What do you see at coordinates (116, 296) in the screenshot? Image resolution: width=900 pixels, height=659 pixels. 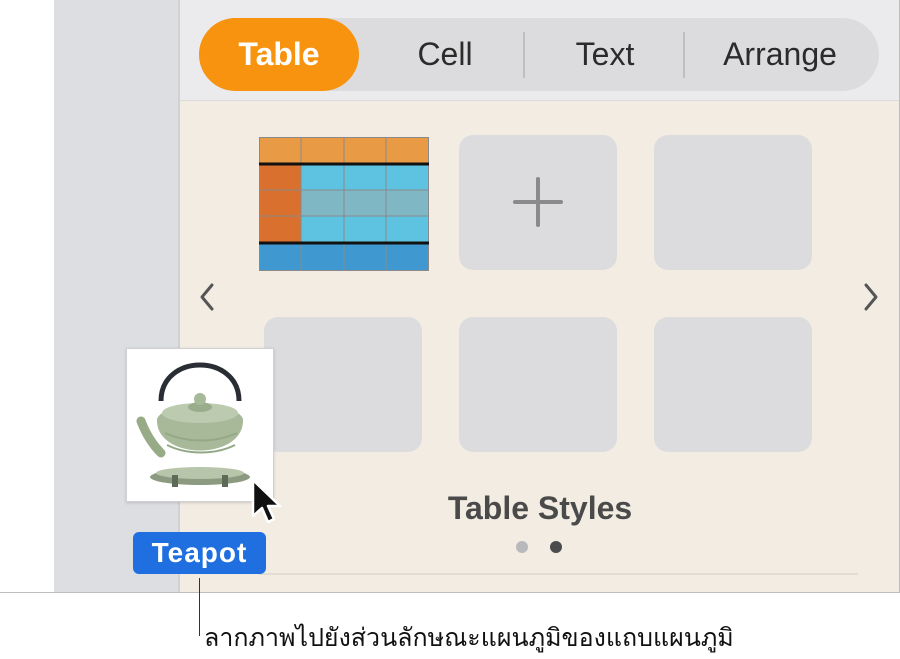 I see `canvas-margin` at bounding box center [116, 296].